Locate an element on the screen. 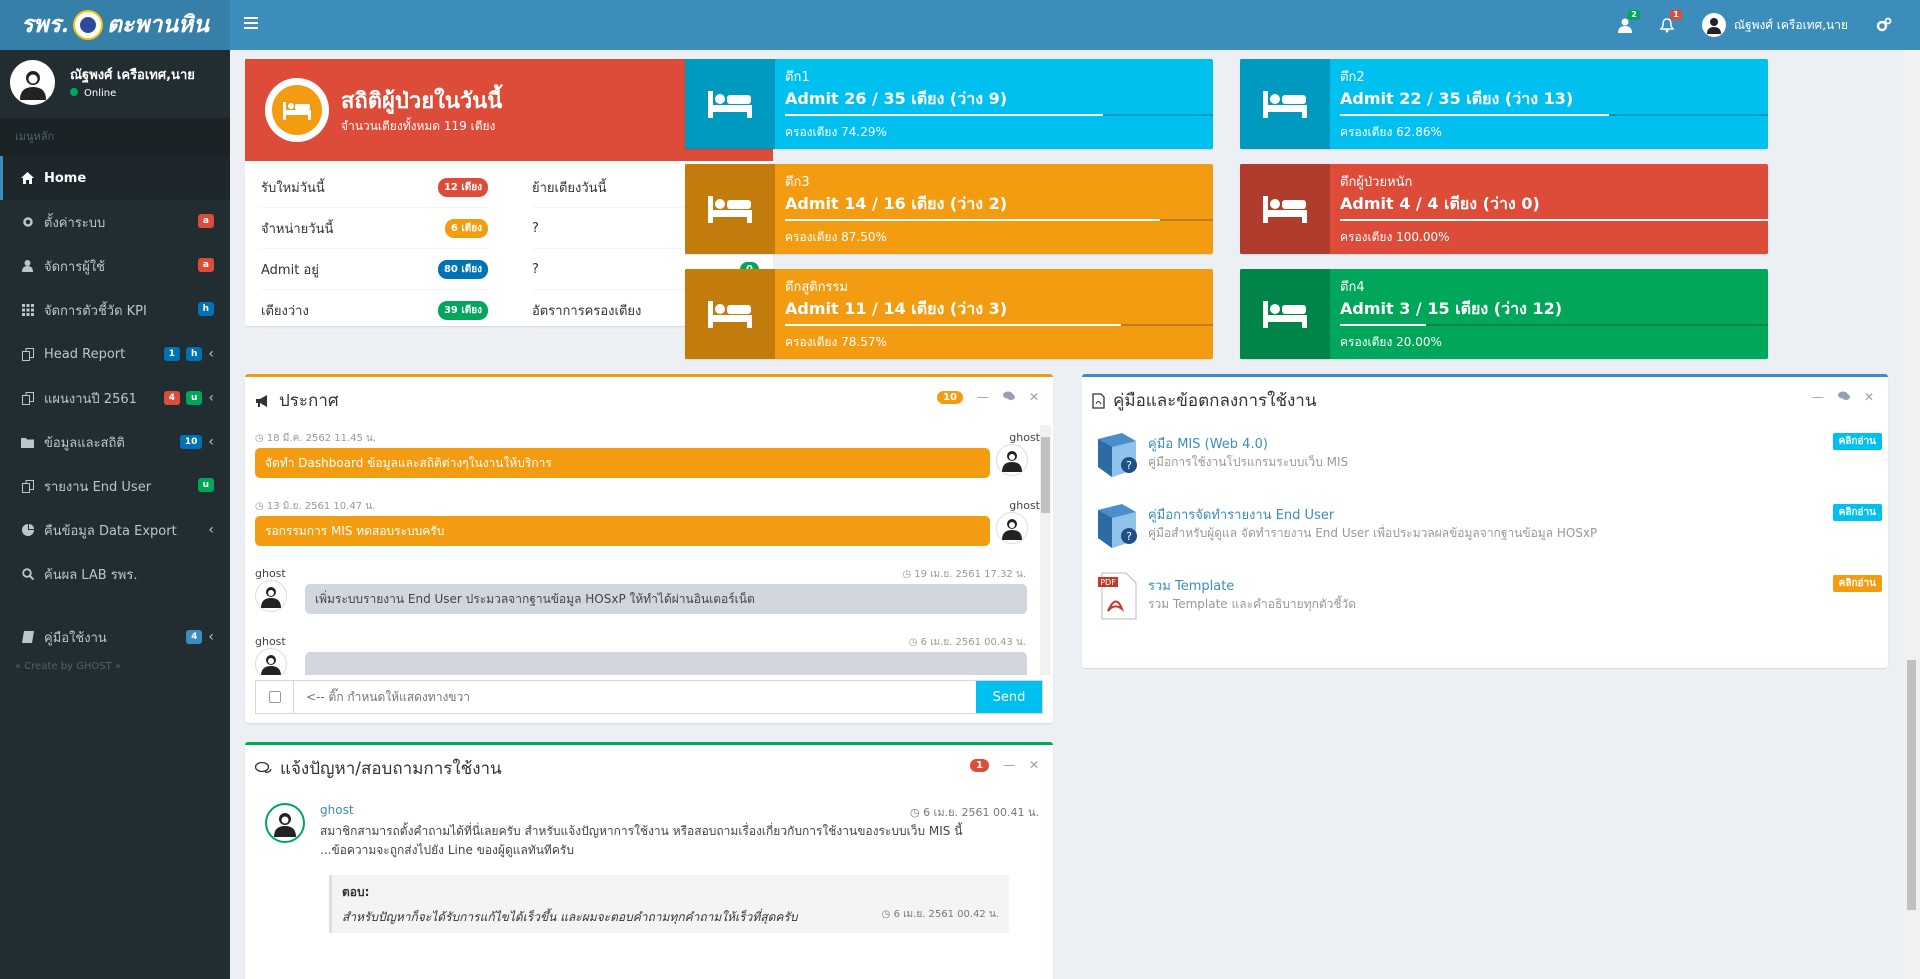 The image size is (1920, 979). svg-text: PDF is located at coordinates (1108, 582).